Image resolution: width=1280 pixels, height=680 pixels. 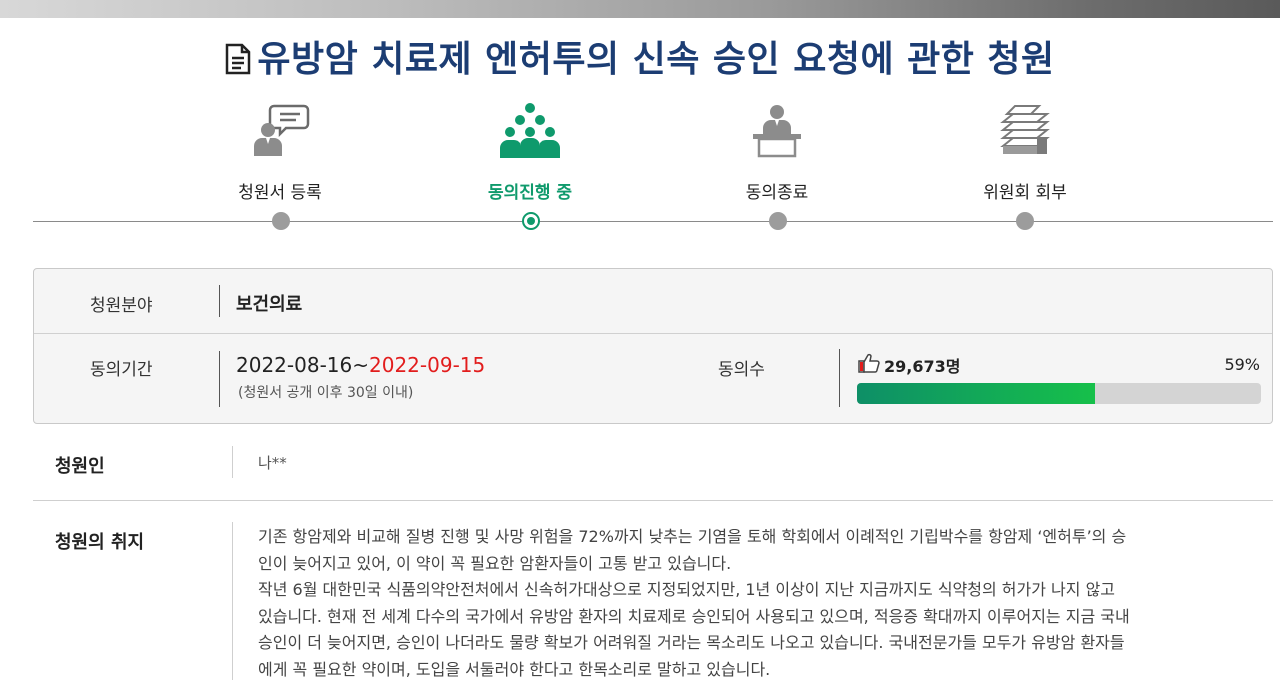 I want to click on period-note: (청원서 공개 이후 30일 이내), so click(x=326, y=393).